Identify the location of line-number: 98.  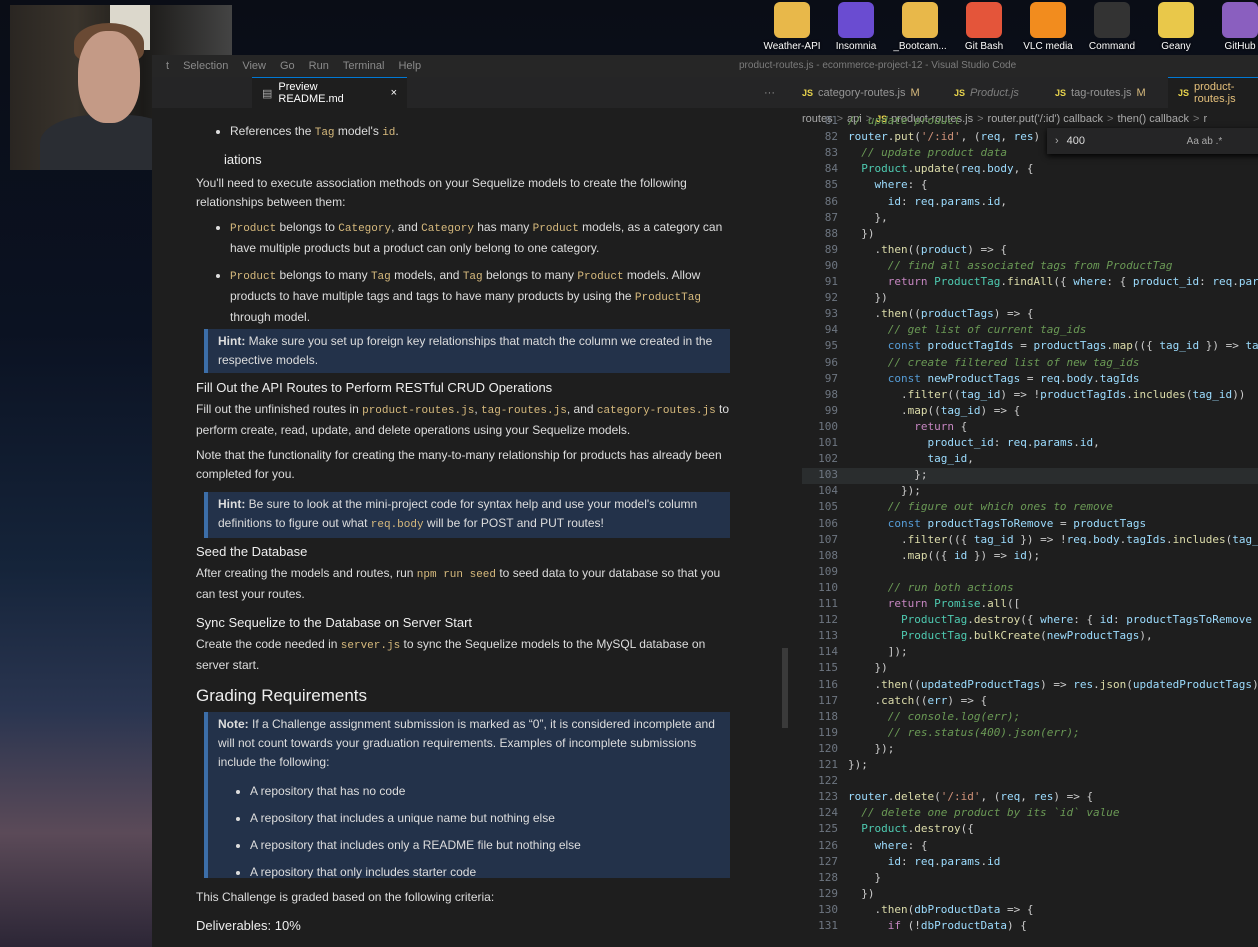
(831, 394).